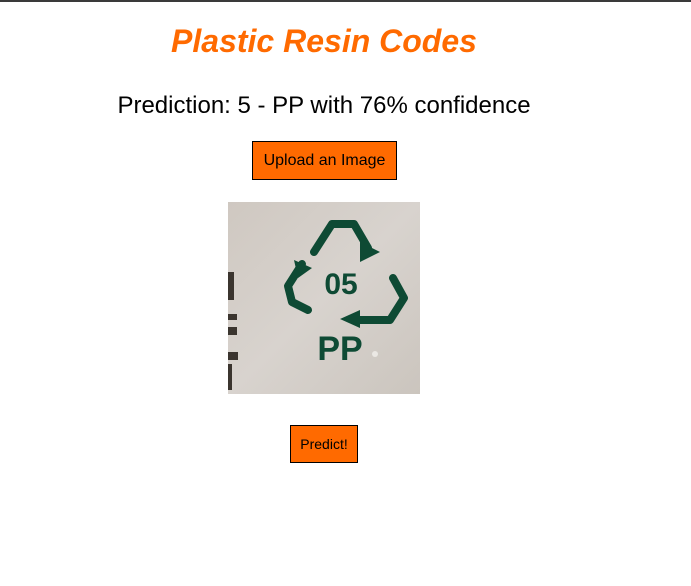 This screenshot has width=691, height=586. I want to click on page-title: Plastic Resin Codes, so click(324, 41).